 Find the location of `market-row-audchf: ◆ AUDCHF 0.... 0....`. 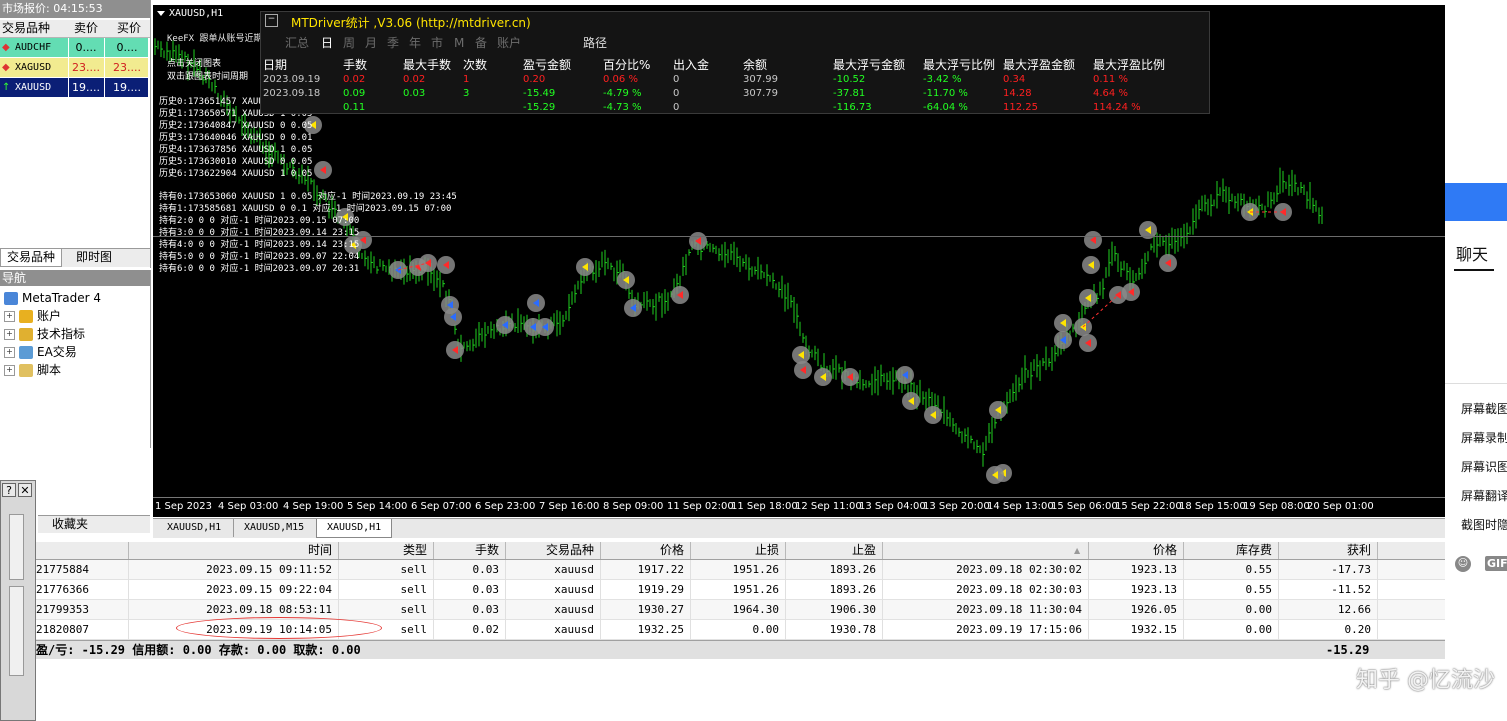

market-row-audchf: ◆ AUDCHF 0.... 0.... is located at coordinates (74, 48).